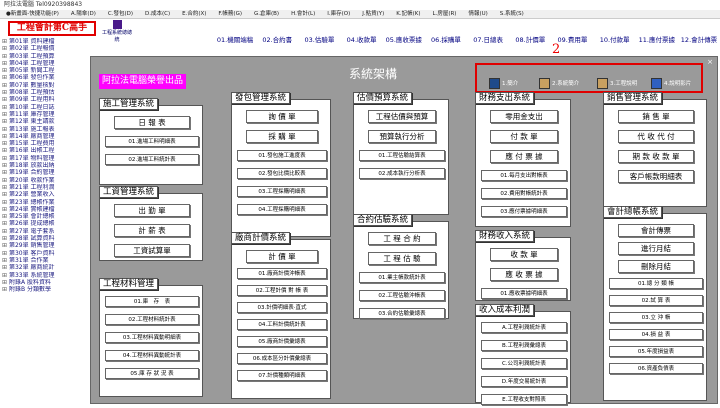  What do you see at coordinates (615, 40) in the screenshot?
I see `topnav-item: 10.付款單` at bounding box center [615, 40].